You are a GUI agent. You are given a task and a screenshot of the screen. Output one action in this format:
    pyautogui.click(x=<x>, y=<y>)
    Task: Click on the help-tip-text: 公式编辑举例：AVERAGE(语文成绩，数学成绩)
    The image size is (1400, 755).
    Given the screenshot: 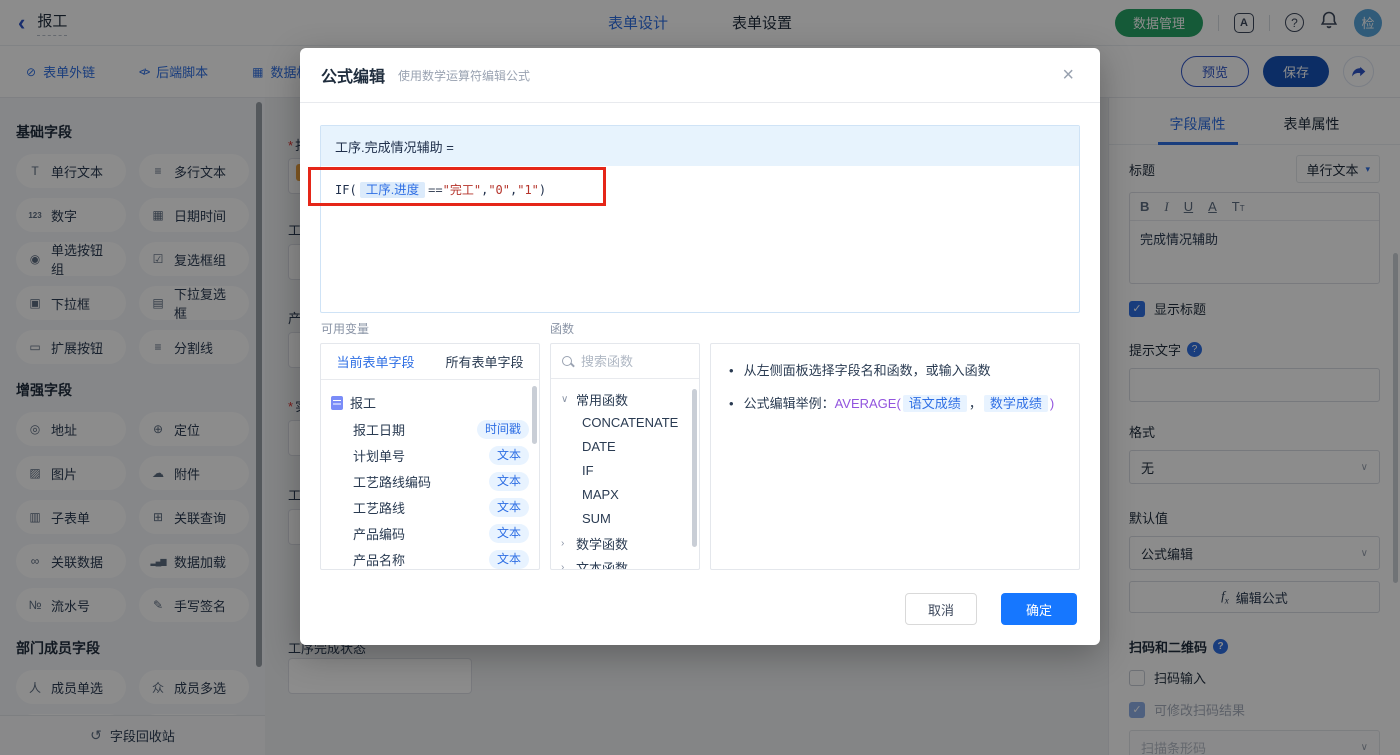 What is the action you would take?
    pyautogui.click(x=899, y=404)
    